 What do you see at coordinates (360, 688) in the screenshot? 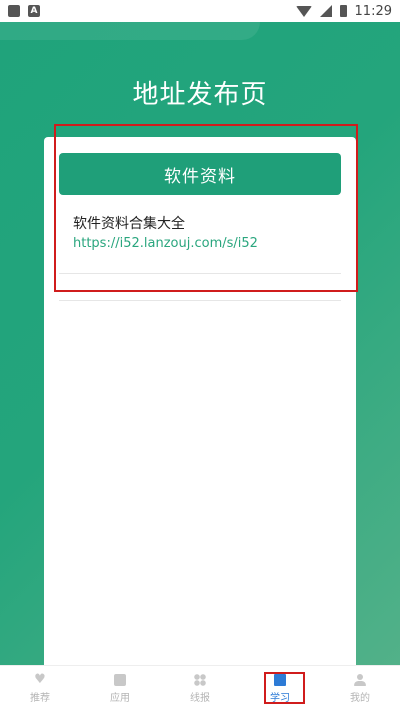
I see `nav-item-profile: 我的` at bounding box center [360, 688].